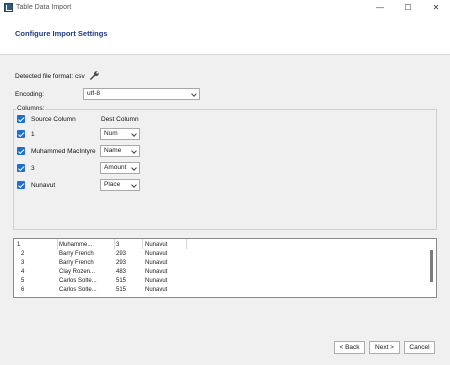 This screenshot has height=365, width=450. Describe the element at coordinates (29, 94) in the screenshot. I see `encoding-label: Encoding:` at that location.